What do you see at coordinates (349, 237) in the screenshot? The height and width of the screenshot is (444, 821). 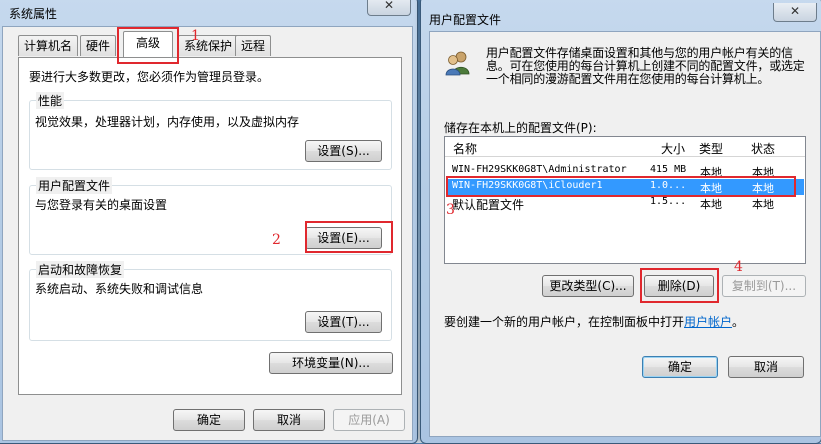 I see `highlight-user-profiles-settings` at bounding box center [349, 237].